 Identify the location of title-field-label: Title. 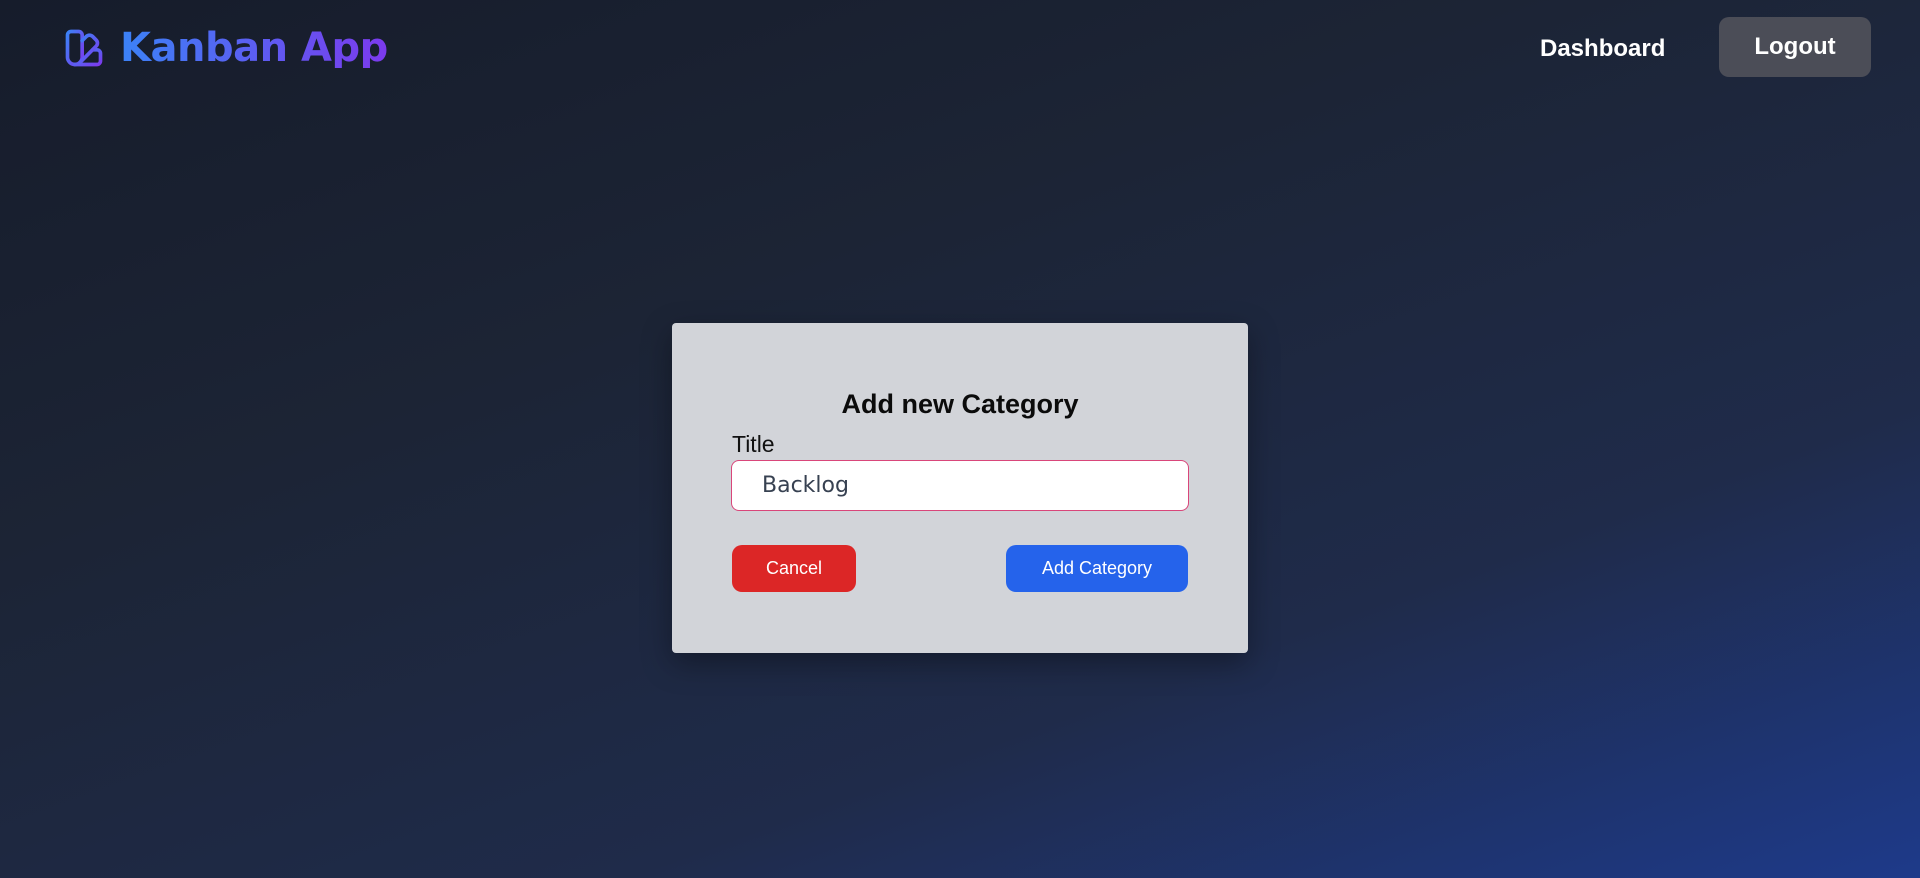
(753, 444).